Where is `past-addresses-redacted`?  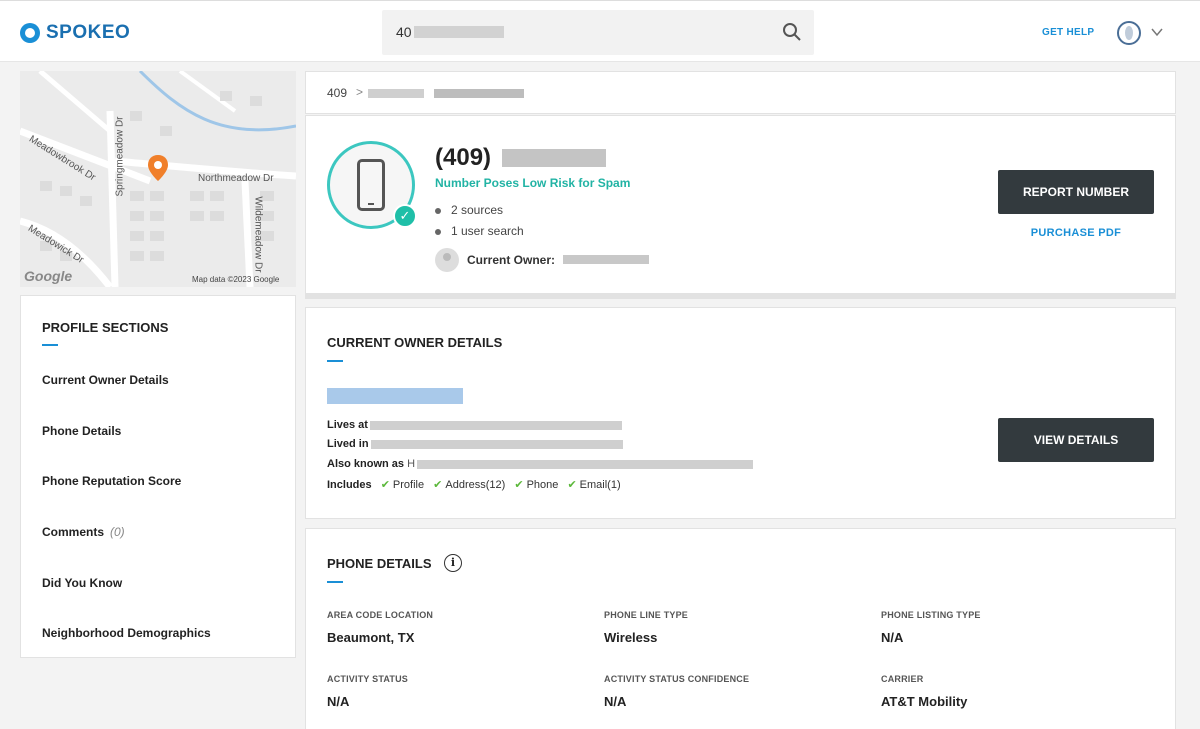
past-addresses-redacted is located at coordinates (496, 444).